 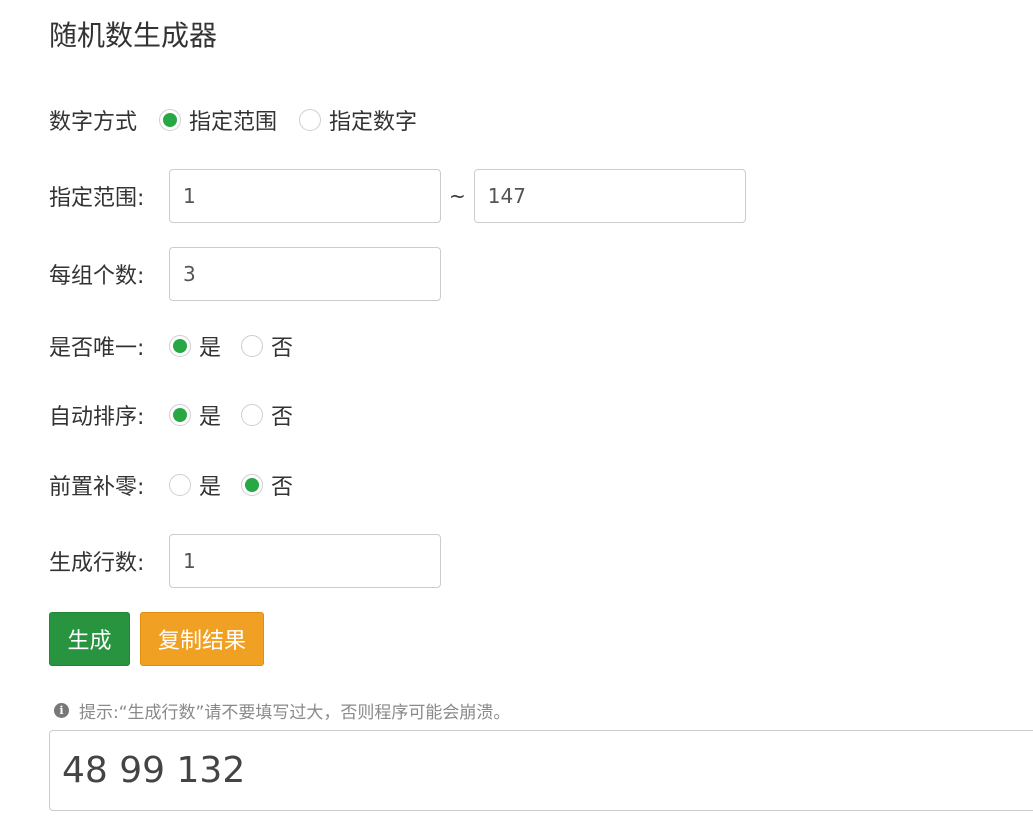 I want to click on auto-sort-no-label: 否, so click(x=282, y=415).